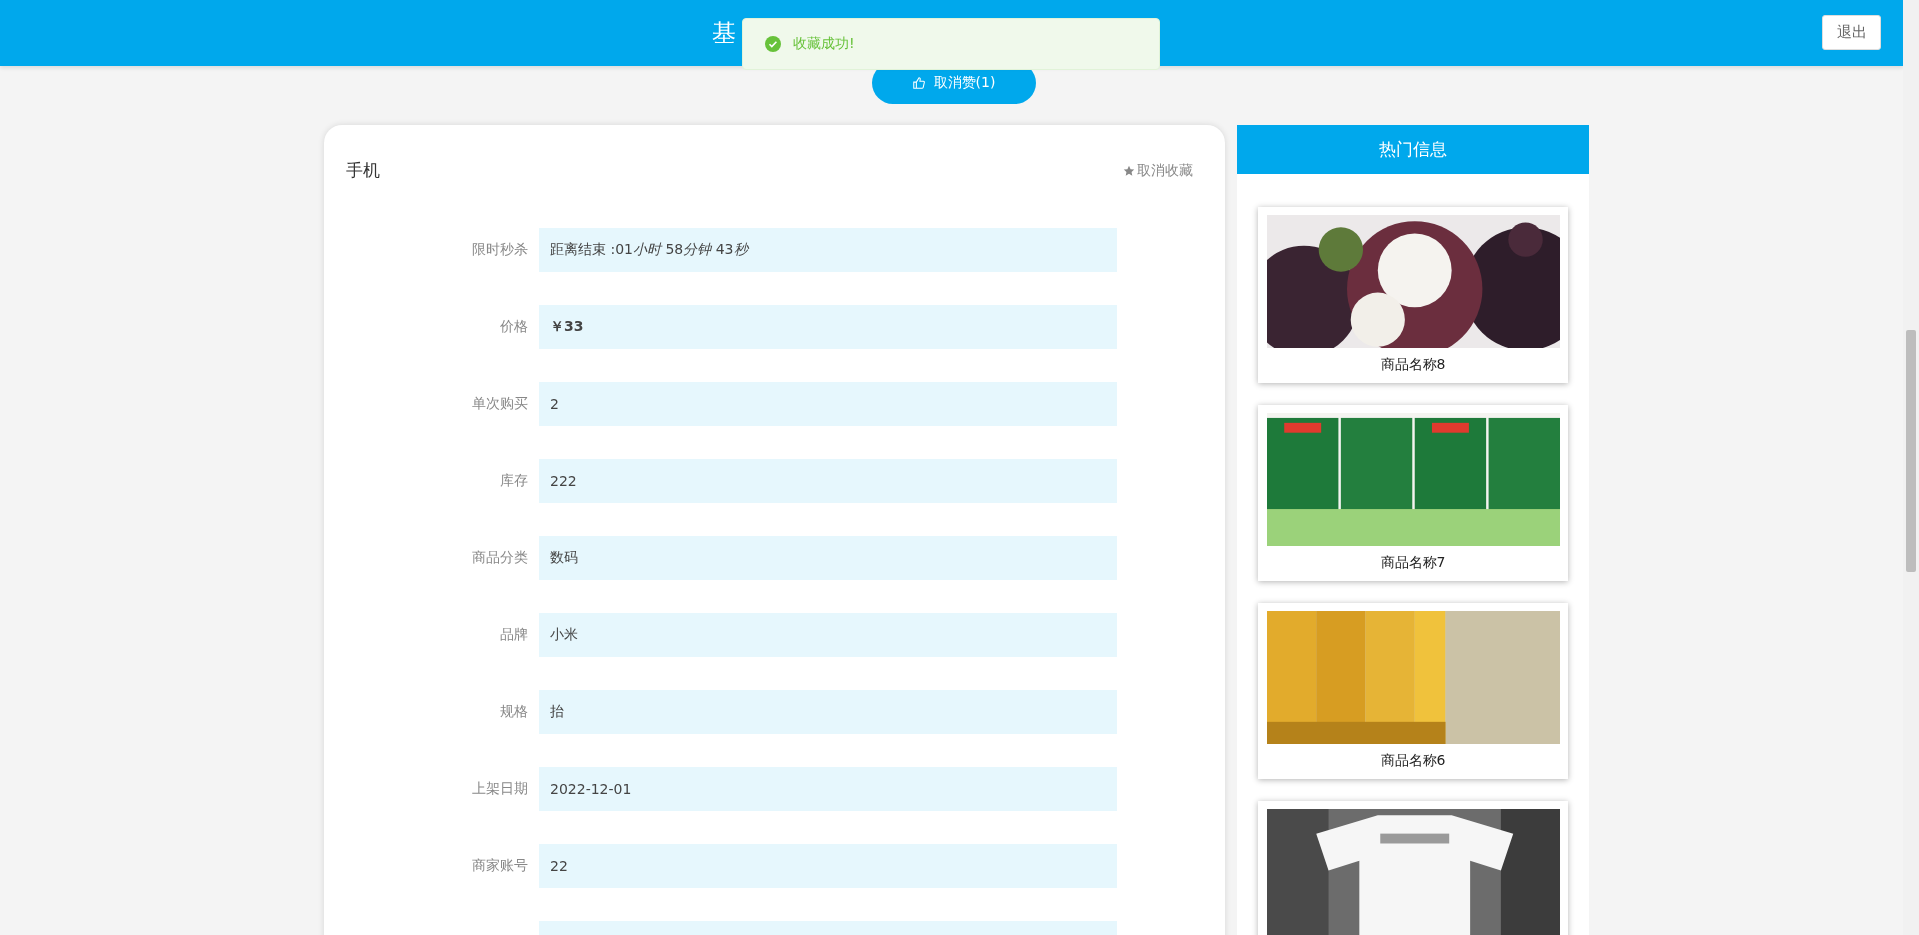  What do you see at coordinates (499, 866) in the screenshot?
I see `field-label: 商家账号` at bounding box center [499, 866].